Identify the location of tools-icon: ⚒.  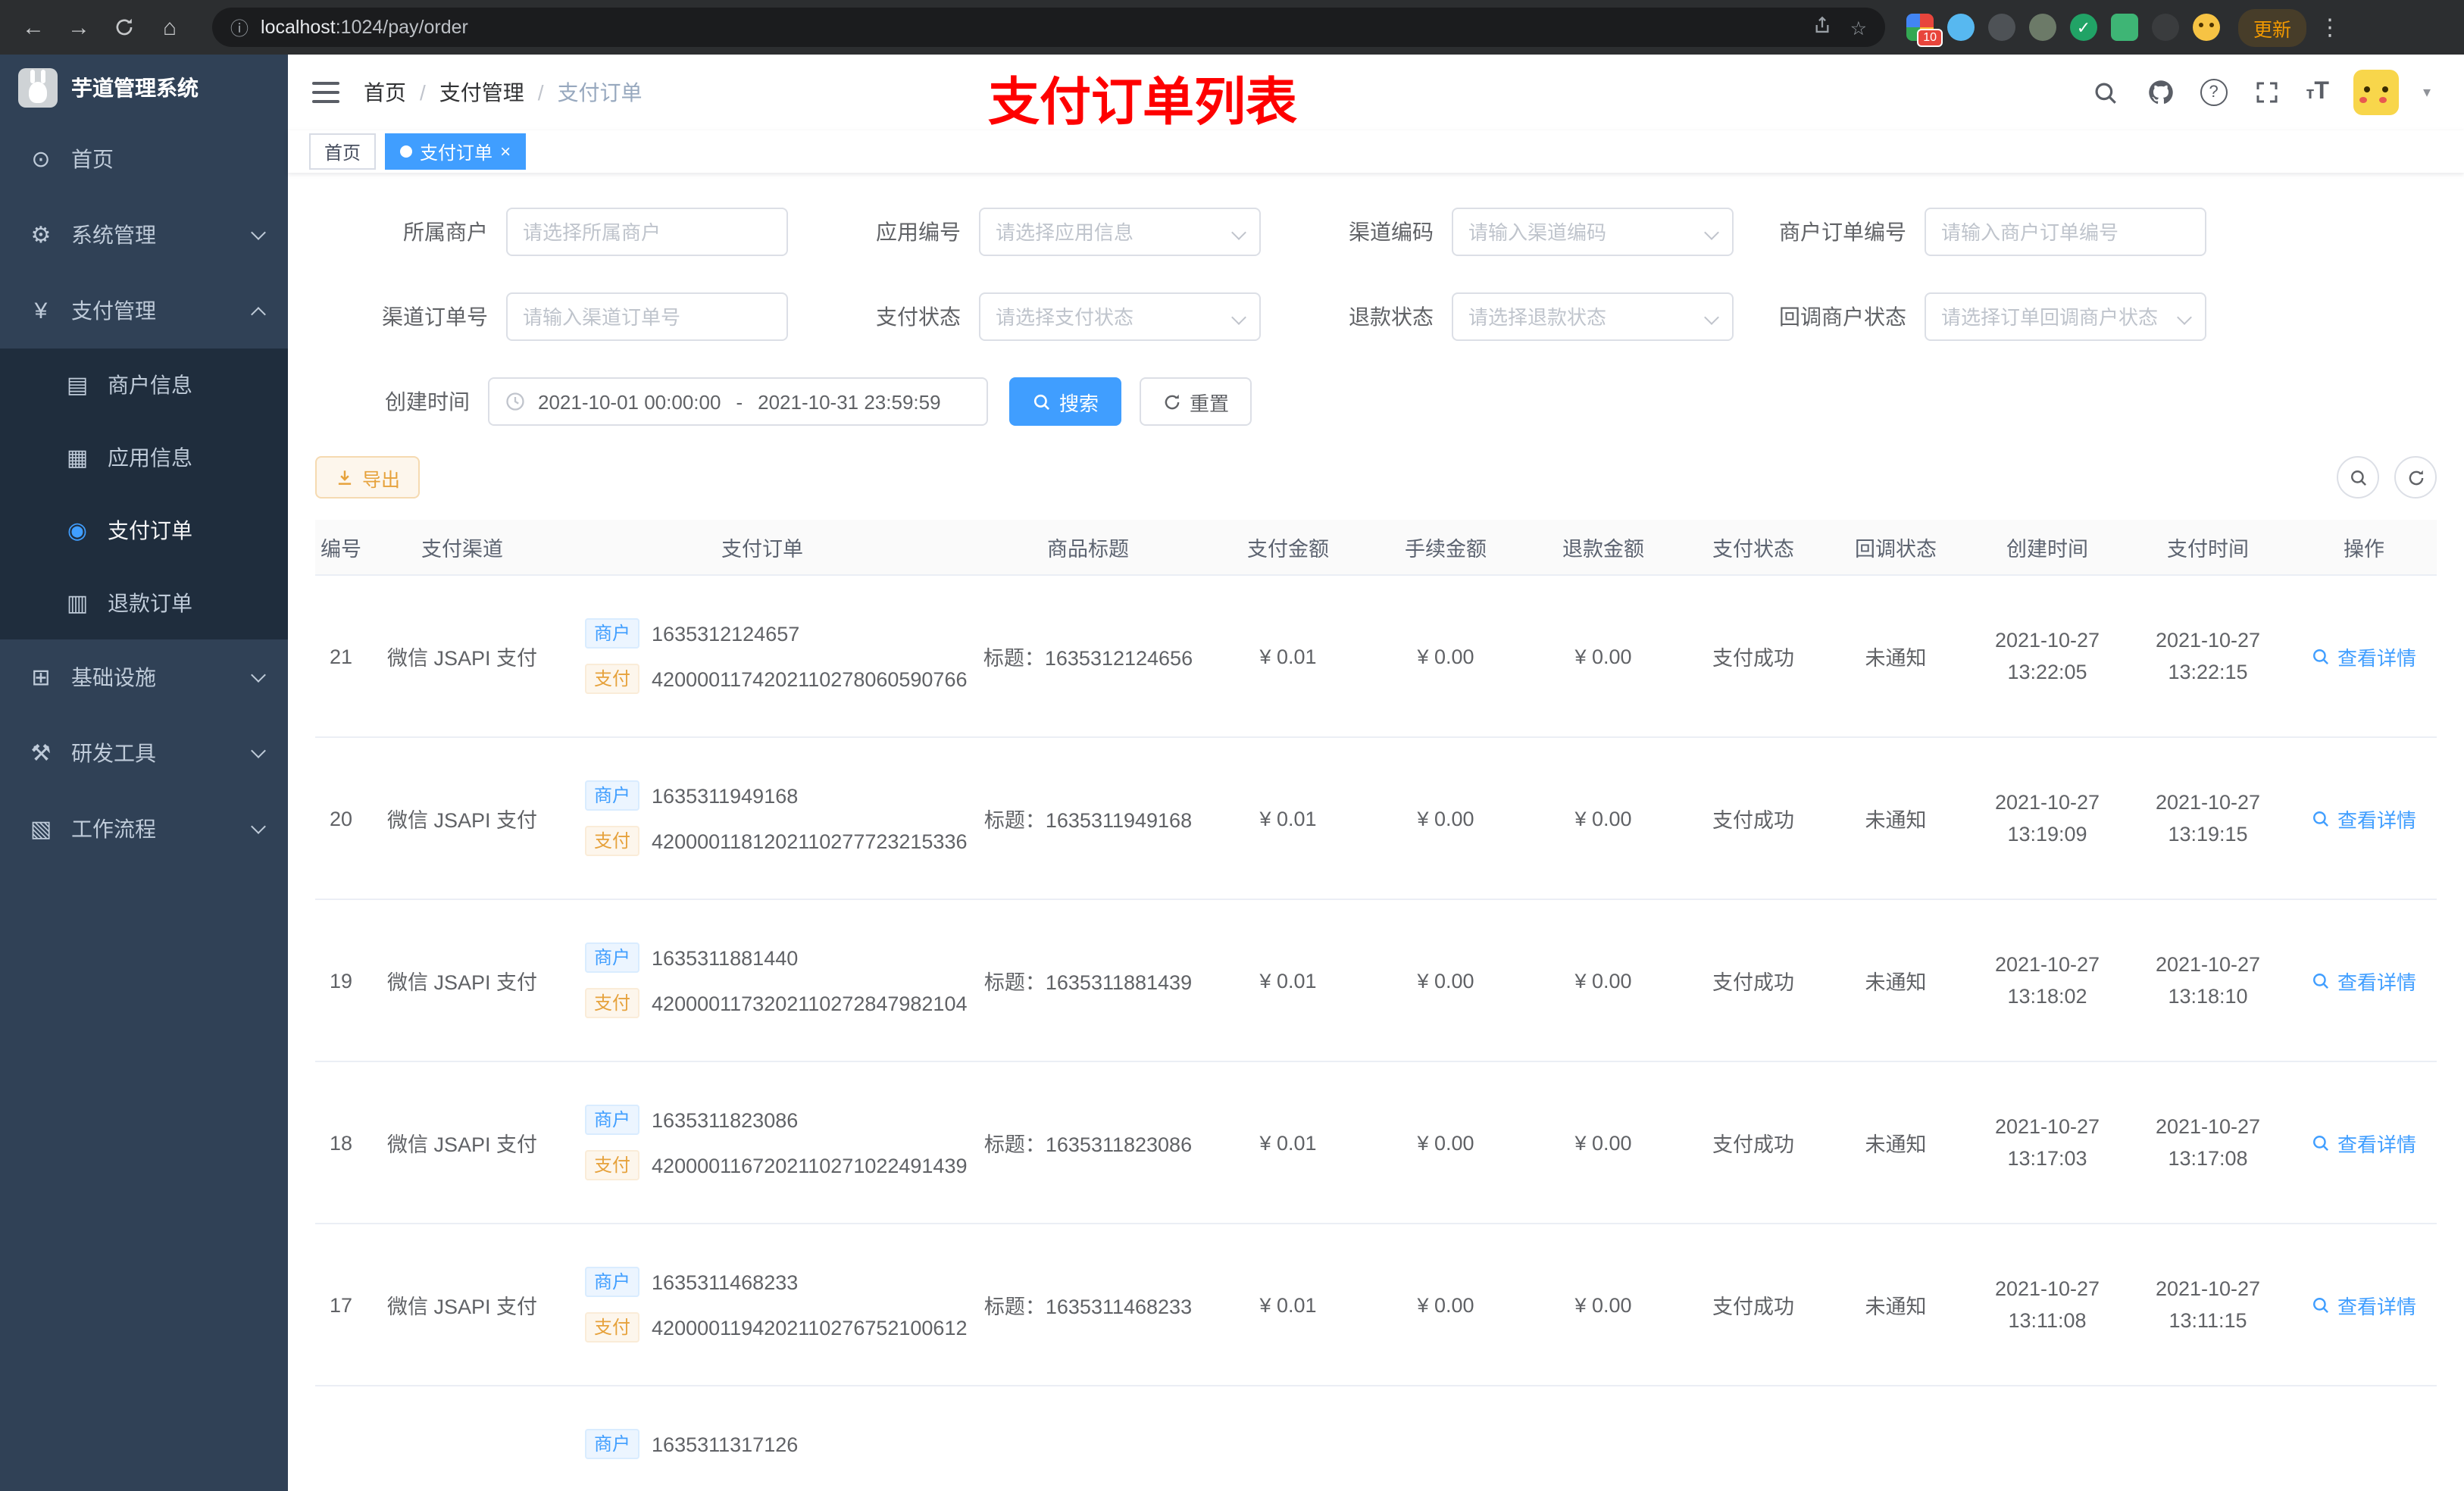
(41, 754).